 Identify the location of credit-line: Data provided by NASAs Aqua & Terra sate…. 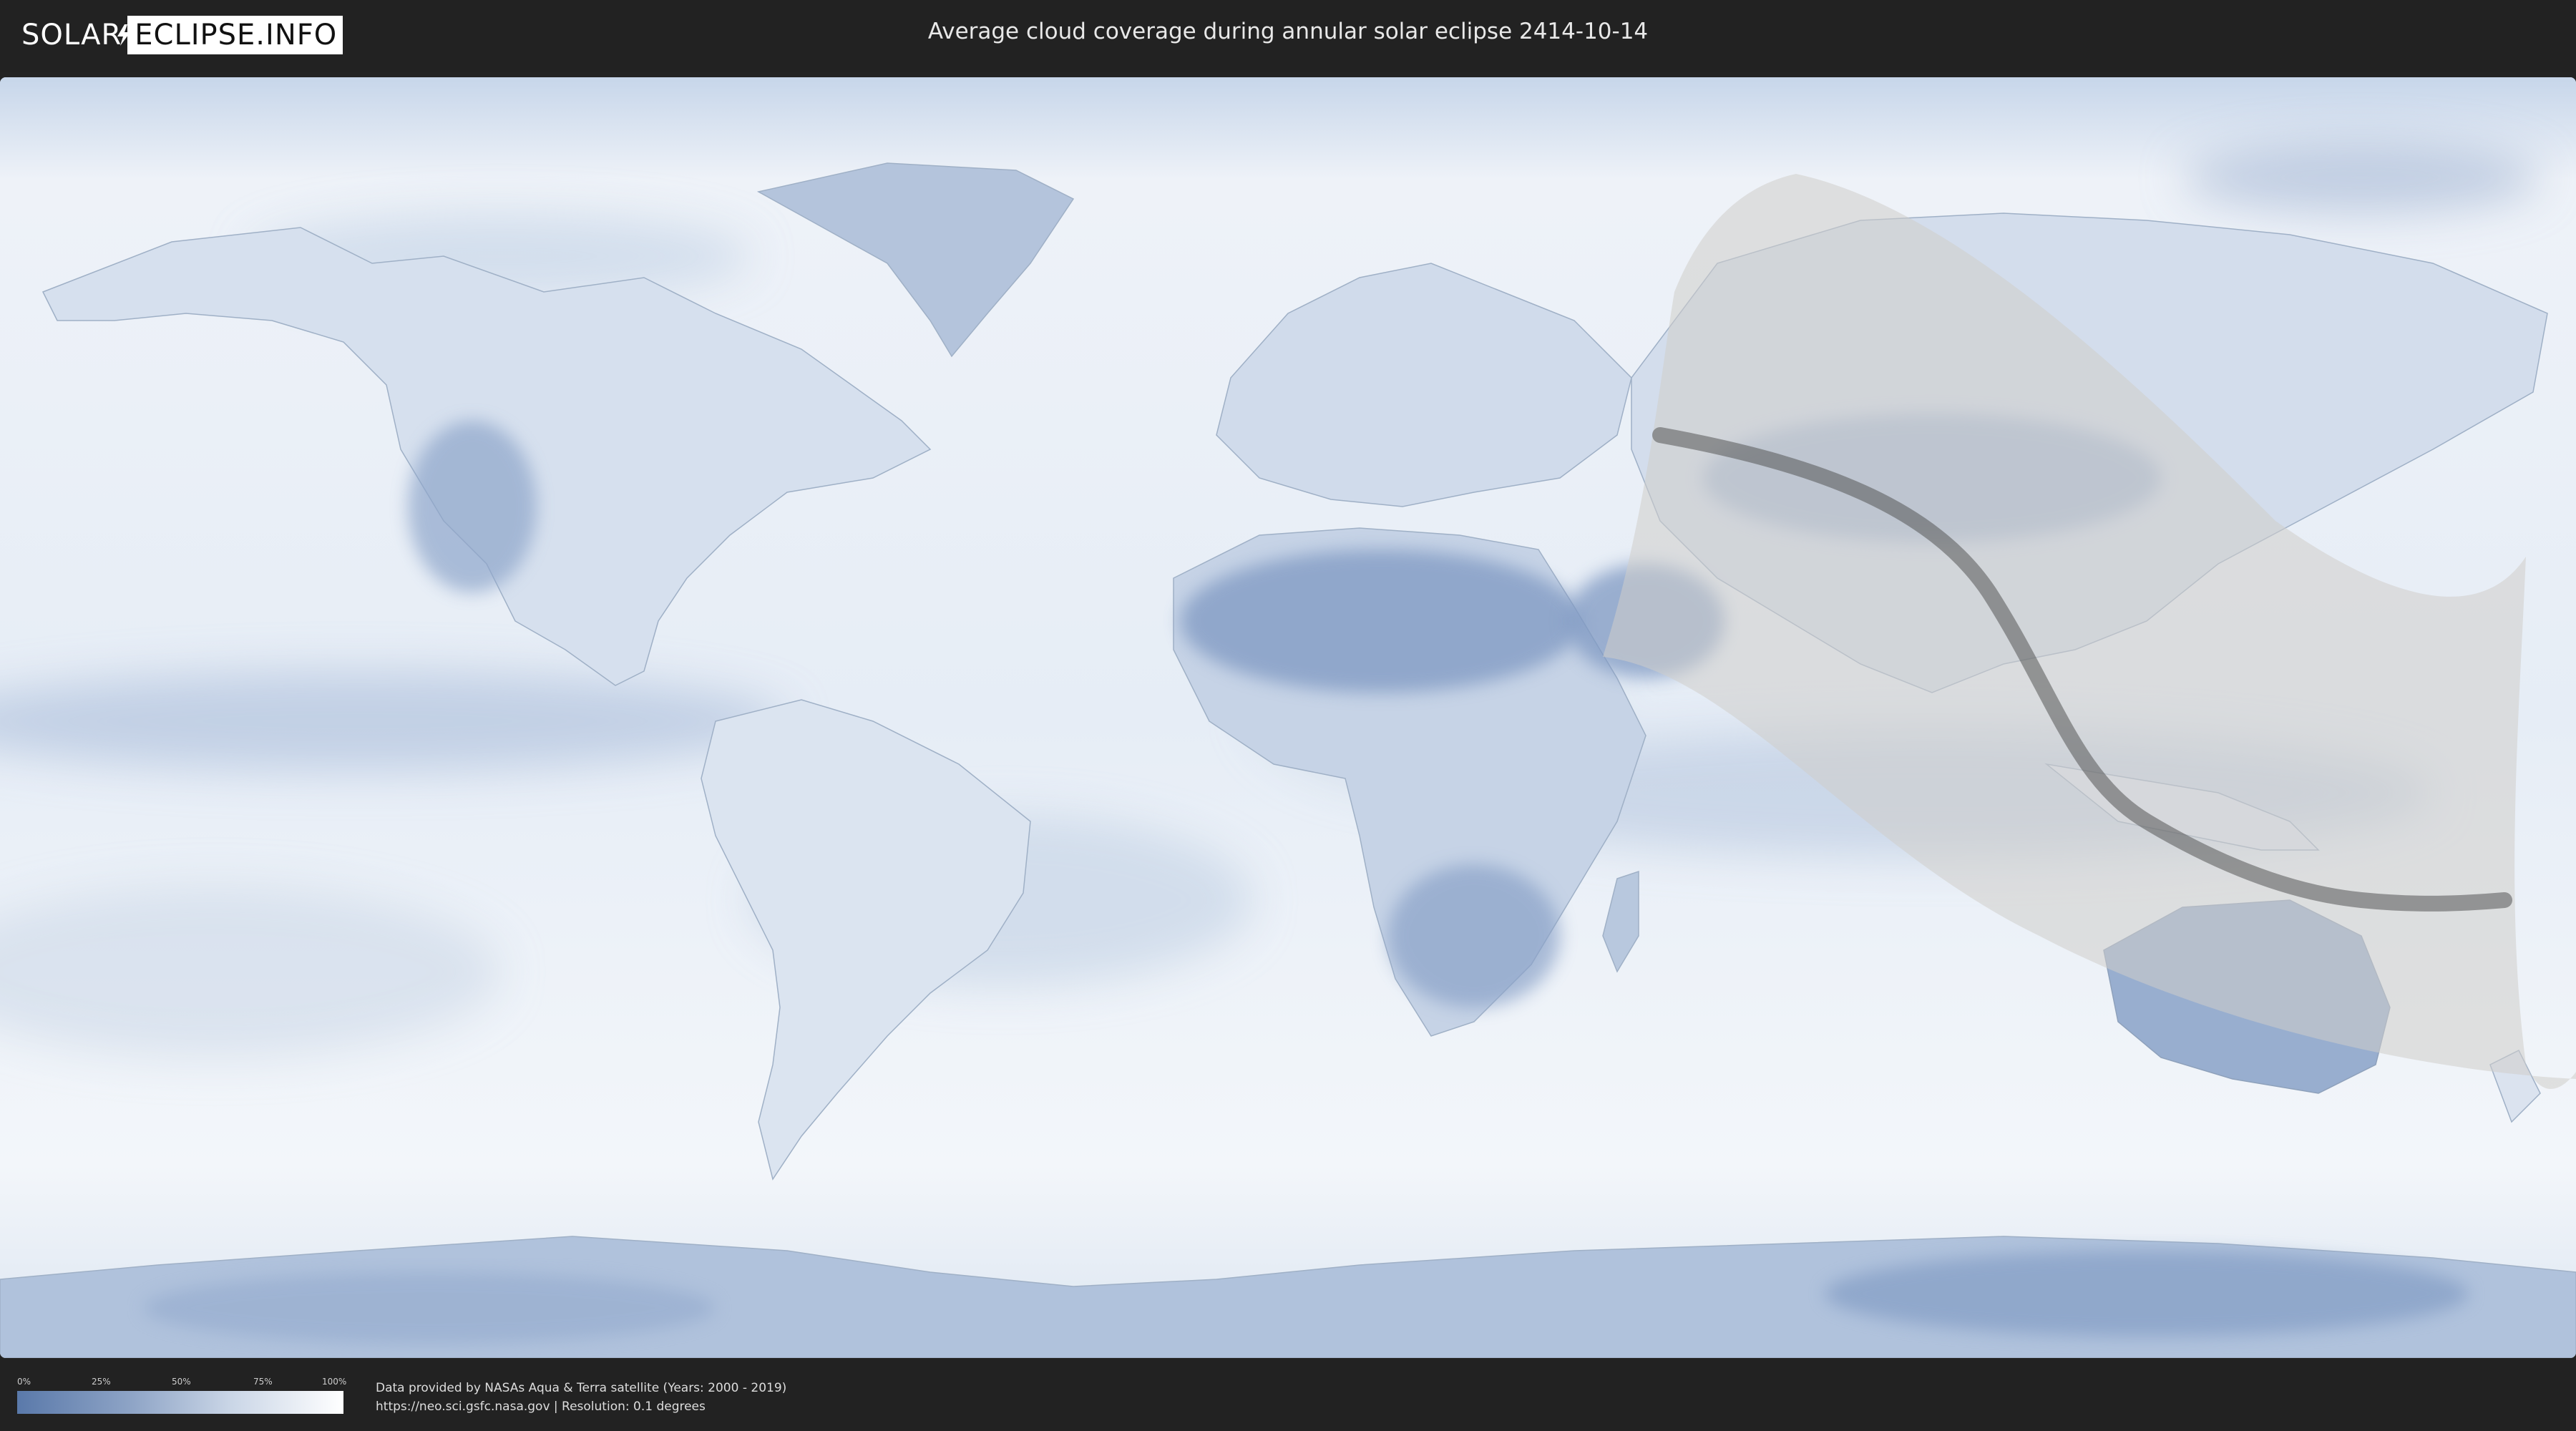
(581, 1388).